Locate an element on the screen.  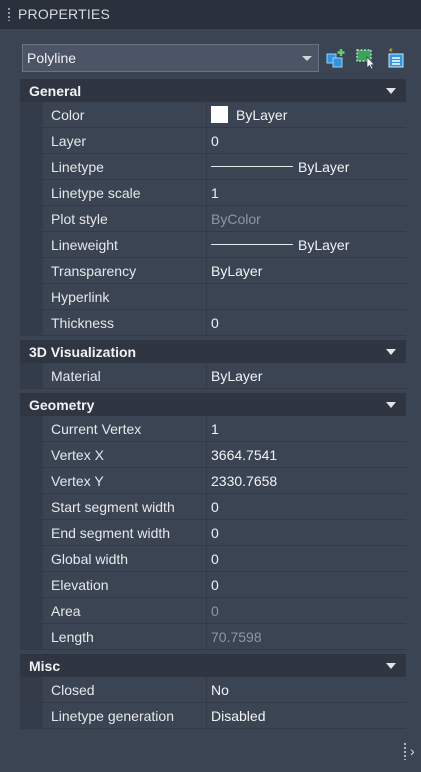
property-row-linetype-scale: Linetype scale 1 is located at coordinates (213, 193).